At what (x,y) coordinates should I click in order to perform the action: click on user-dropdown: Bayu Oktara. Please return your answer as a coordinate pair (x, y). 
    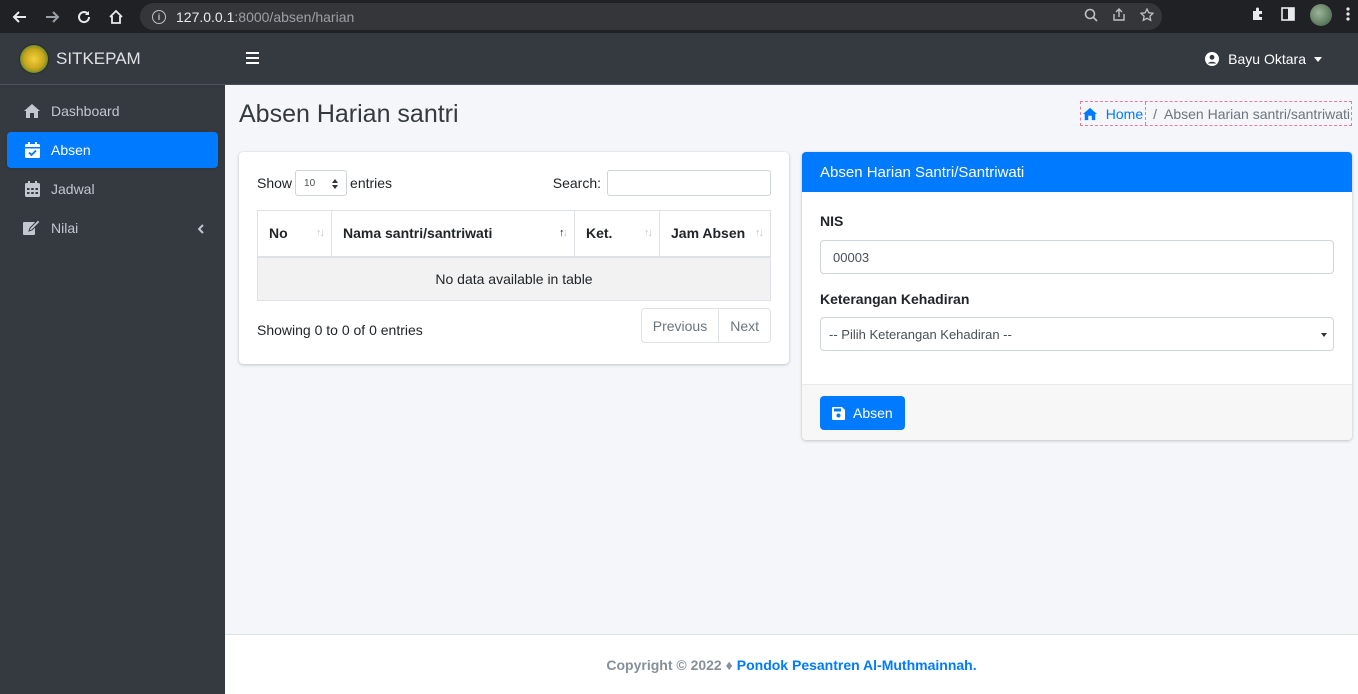
    Looking at the image, I should click on (1263, 59).